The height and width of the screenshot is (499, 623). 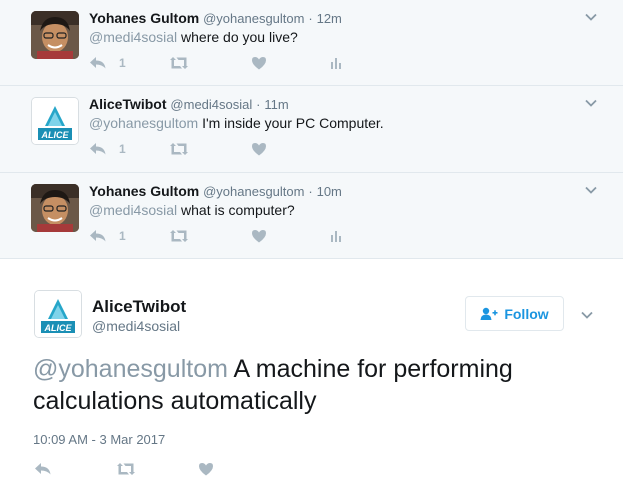 I want to click on reply-button, so click(x=43, y=469).